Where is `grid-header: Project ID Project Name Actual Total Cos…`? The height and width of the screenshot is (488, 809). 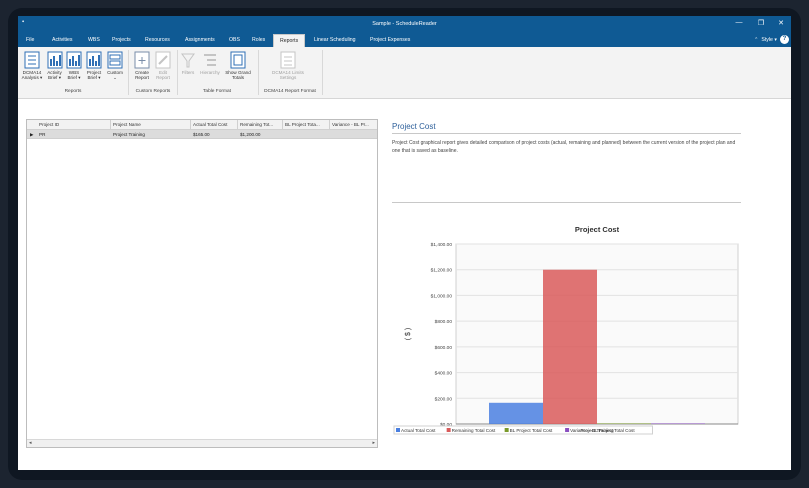 grid-header: Project ID Project Name Actual Total Cos… is located at coordinates (202, 125).